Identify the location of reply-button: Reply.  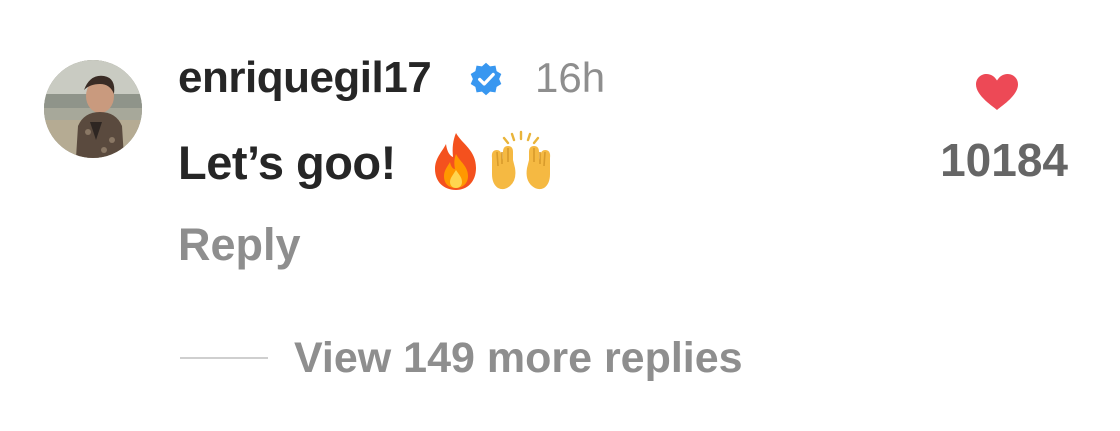
(239, 245).